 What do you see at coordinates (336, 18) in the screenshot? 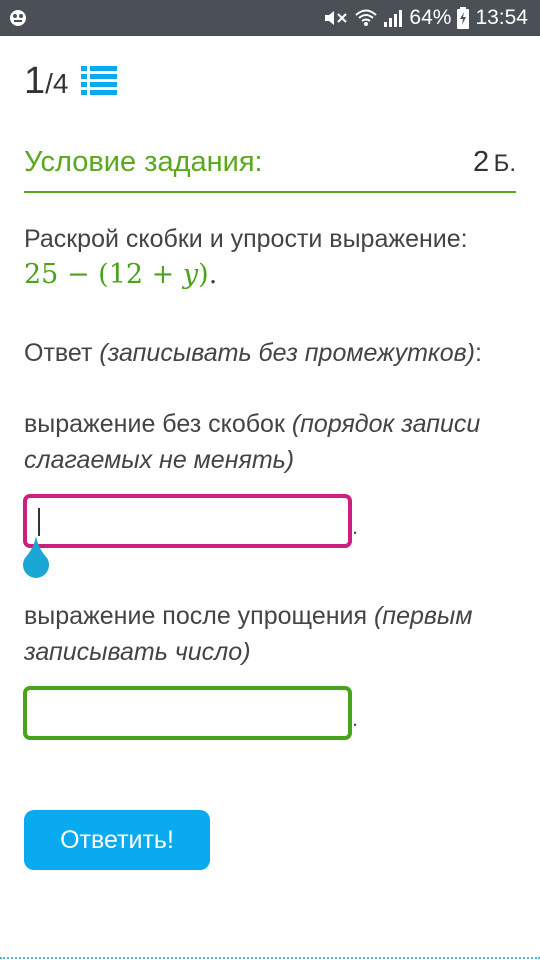
I see `mute-icon` at bounding box center [336, 18].